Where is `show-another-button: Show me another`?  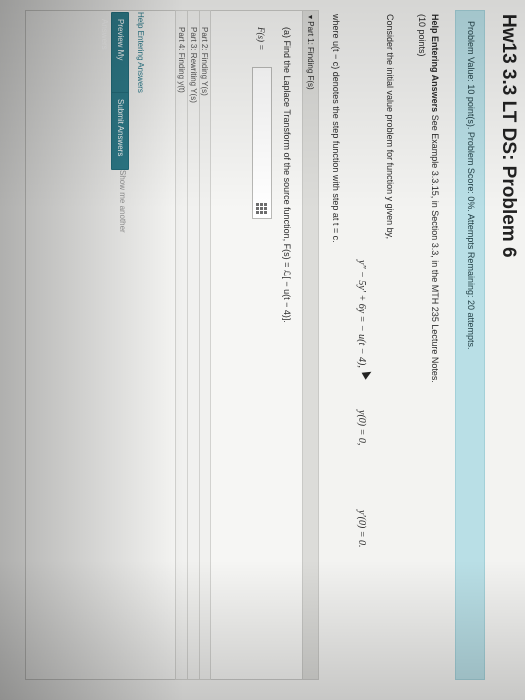
show-another-button: Show me another is located at coordinates (122, 201).